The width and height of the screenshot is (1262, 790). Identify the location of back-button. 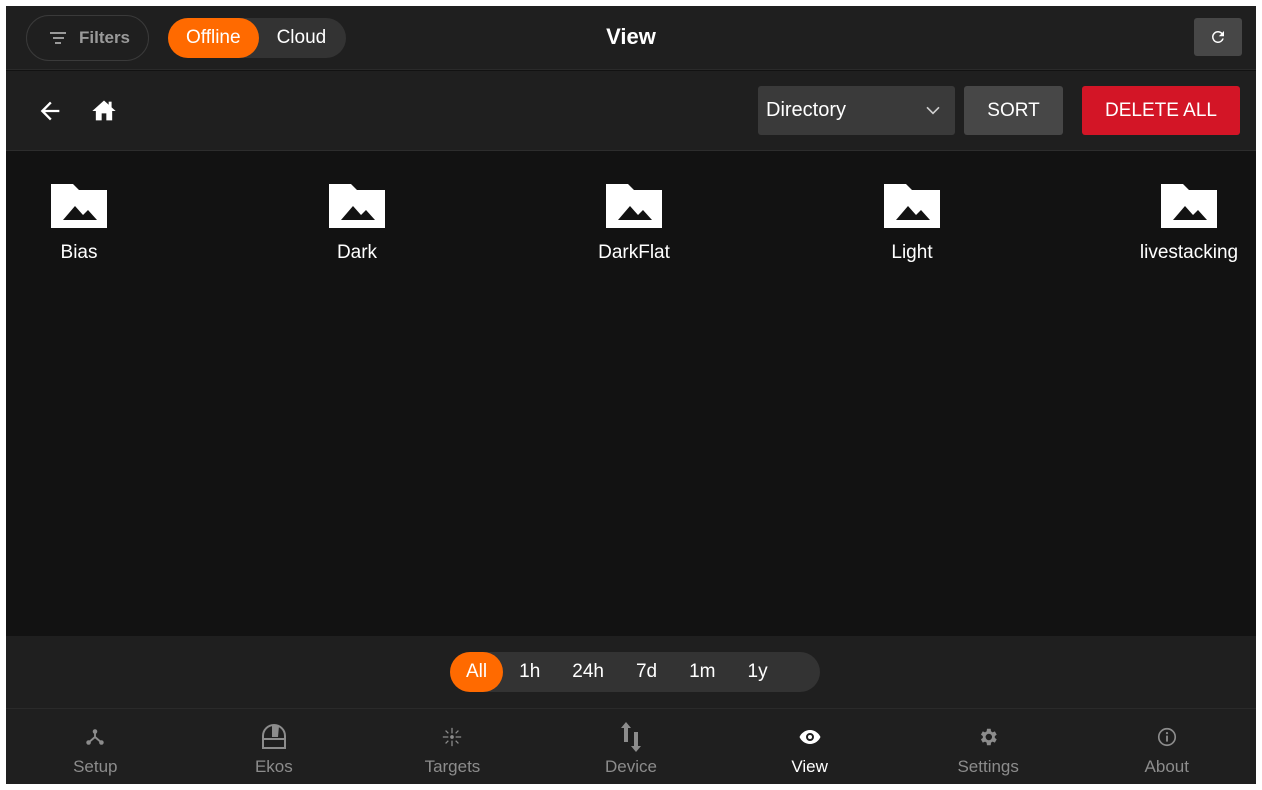
(51, 111).